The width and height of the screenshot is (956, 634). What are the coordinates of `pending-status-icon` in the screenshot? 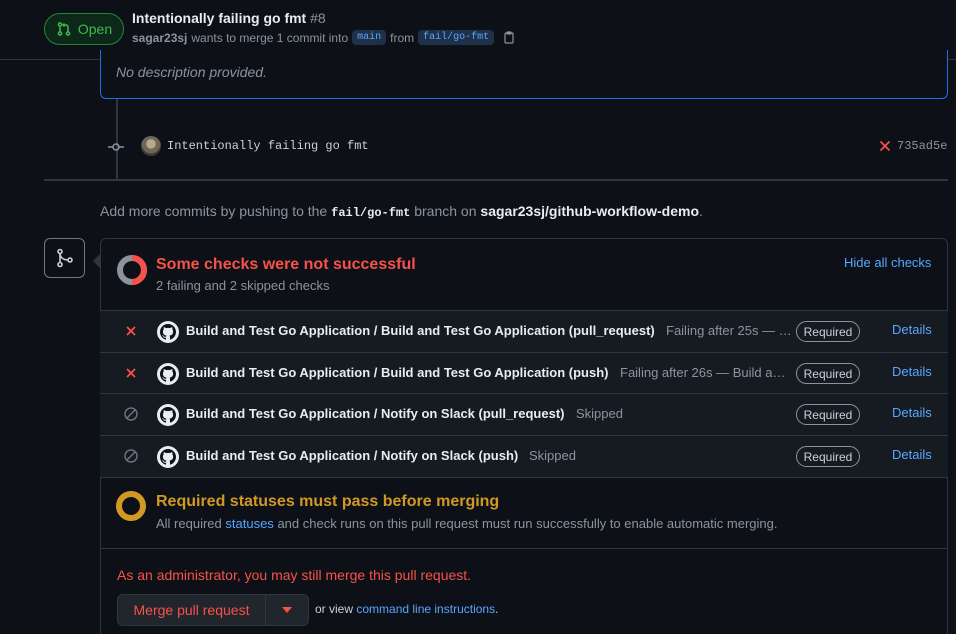 It's located at (131, 506).